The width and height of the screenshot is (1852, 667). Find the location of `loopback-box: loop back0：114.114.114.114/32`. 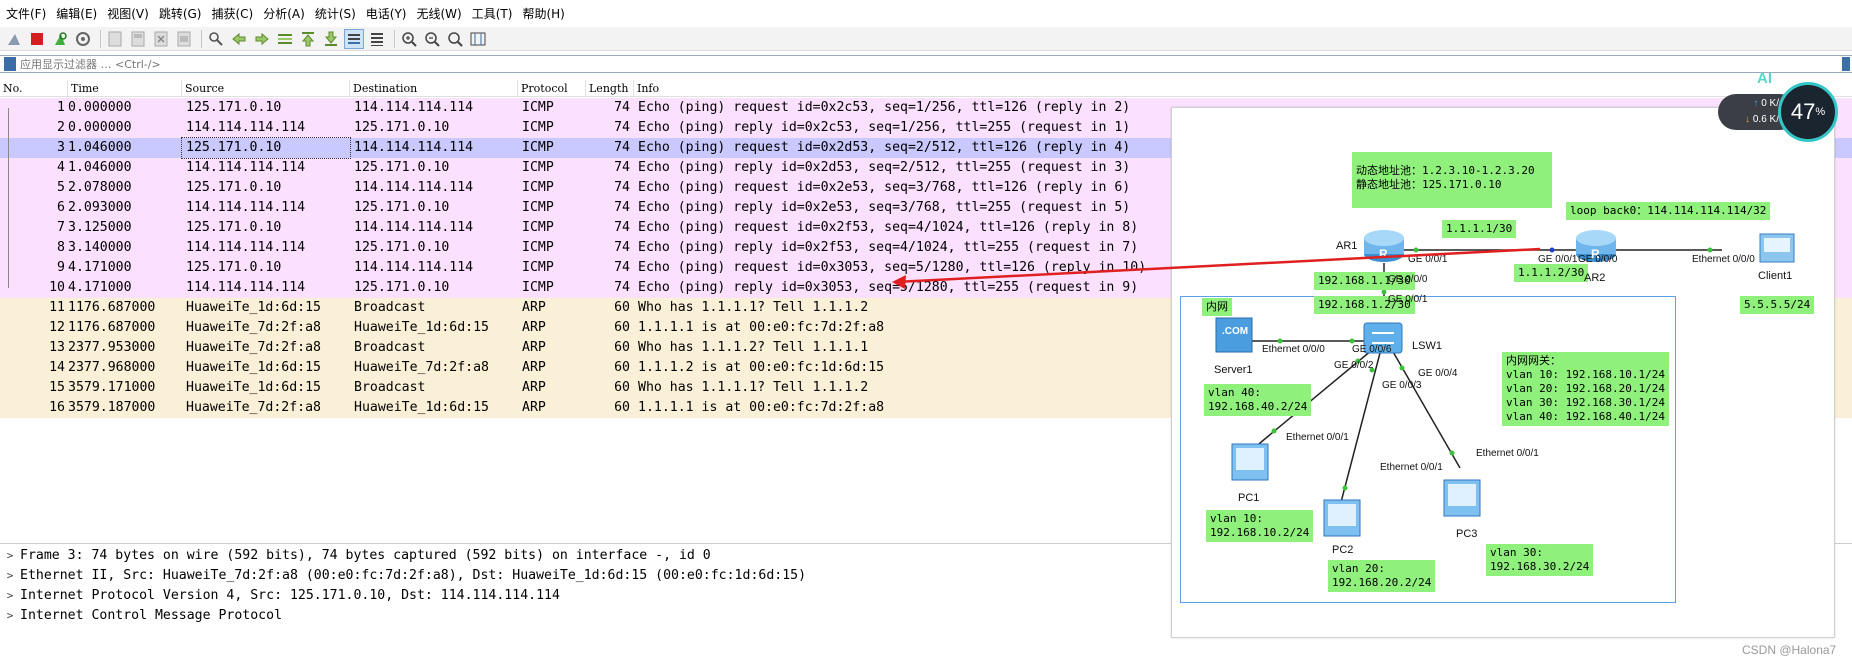

loopback-box: loop back0：114.114.114.114/32 is located at coordinates (1668, 211).